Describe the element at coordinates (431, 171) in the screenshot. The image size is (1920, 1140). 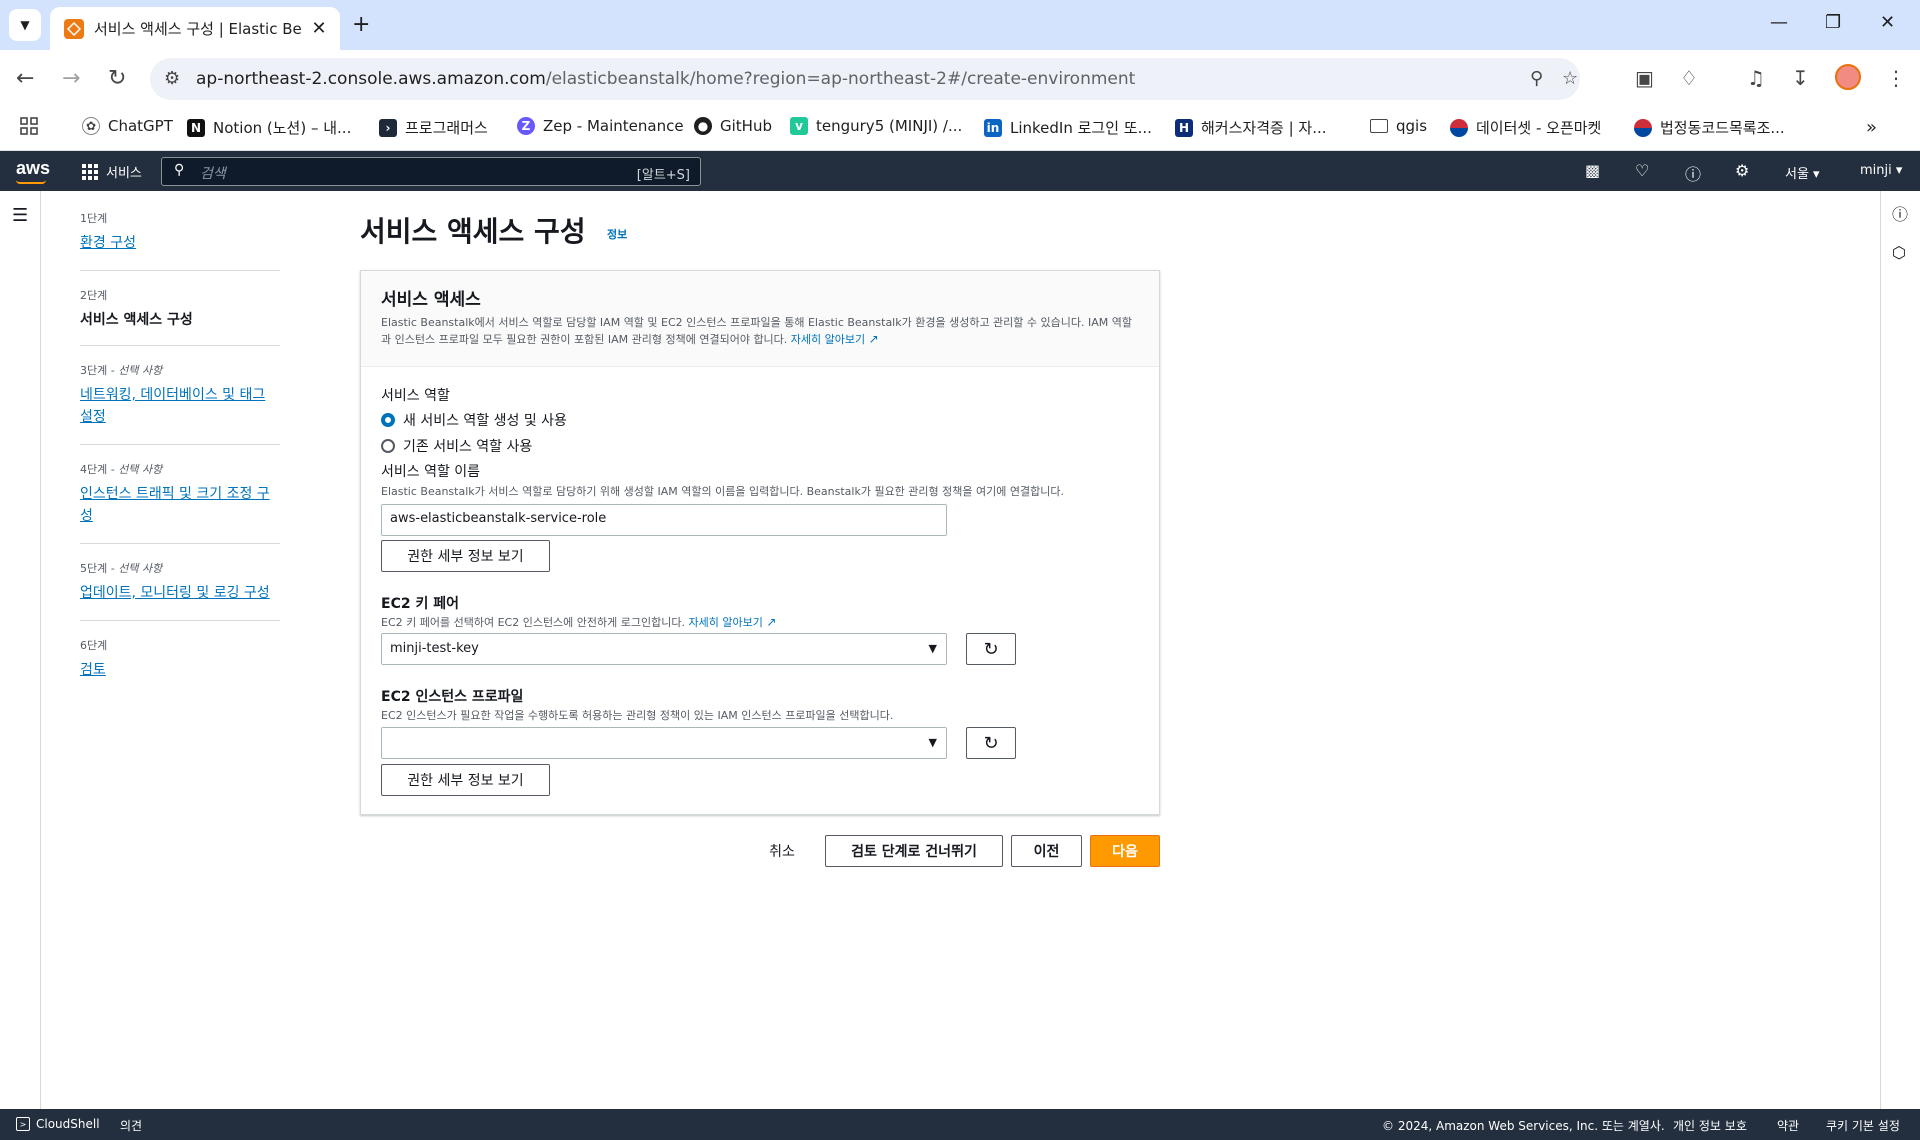
I see `aws-search-input: ⚲ 검색 [알트+S]` at that location.